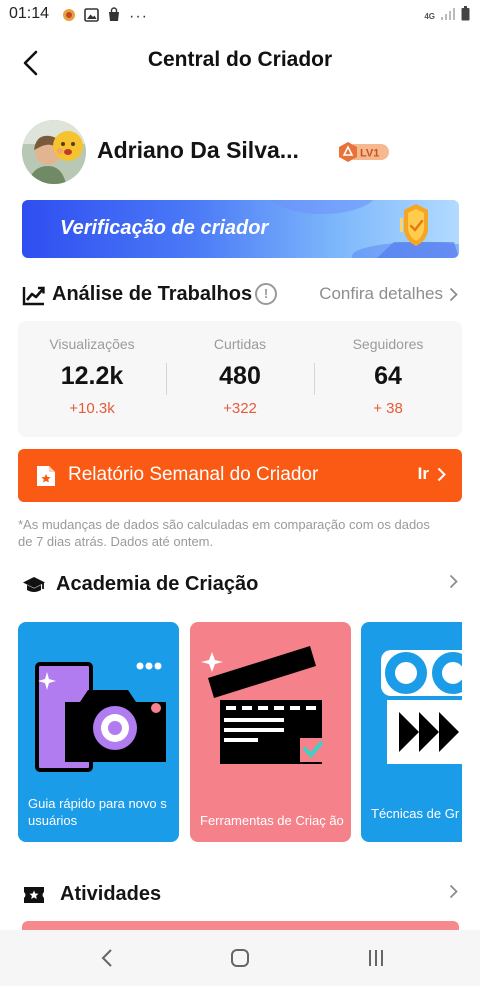 The height and width of the screenshot is (986, 480). I want to click on weekly-report-action: Ir, so click(423, 473).